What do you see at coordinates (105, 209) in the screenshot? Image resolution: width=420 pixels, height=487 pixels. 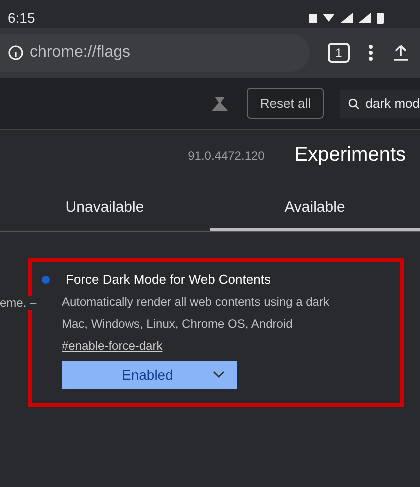 I see `tab: Unavailable` at bounding box center [105, 209].